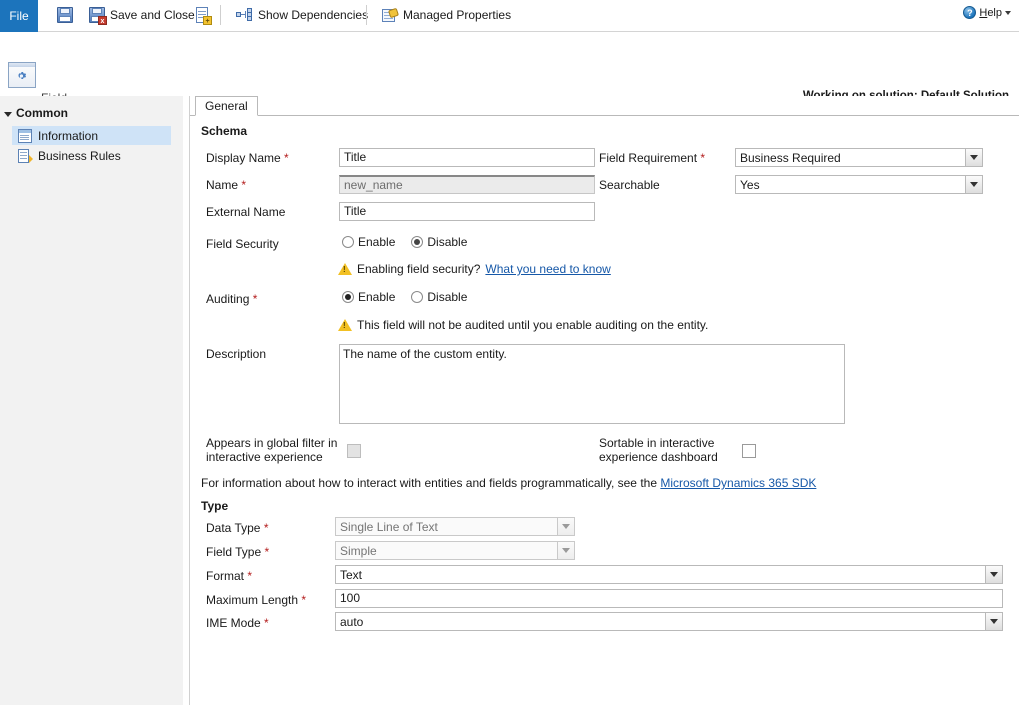 Image resolution: width=1019 pixels, height=705 pixels. Describe the element at coordinates (237, 623) in the screenshot. I see `ime-mode-label: IME Mode *` at that location.